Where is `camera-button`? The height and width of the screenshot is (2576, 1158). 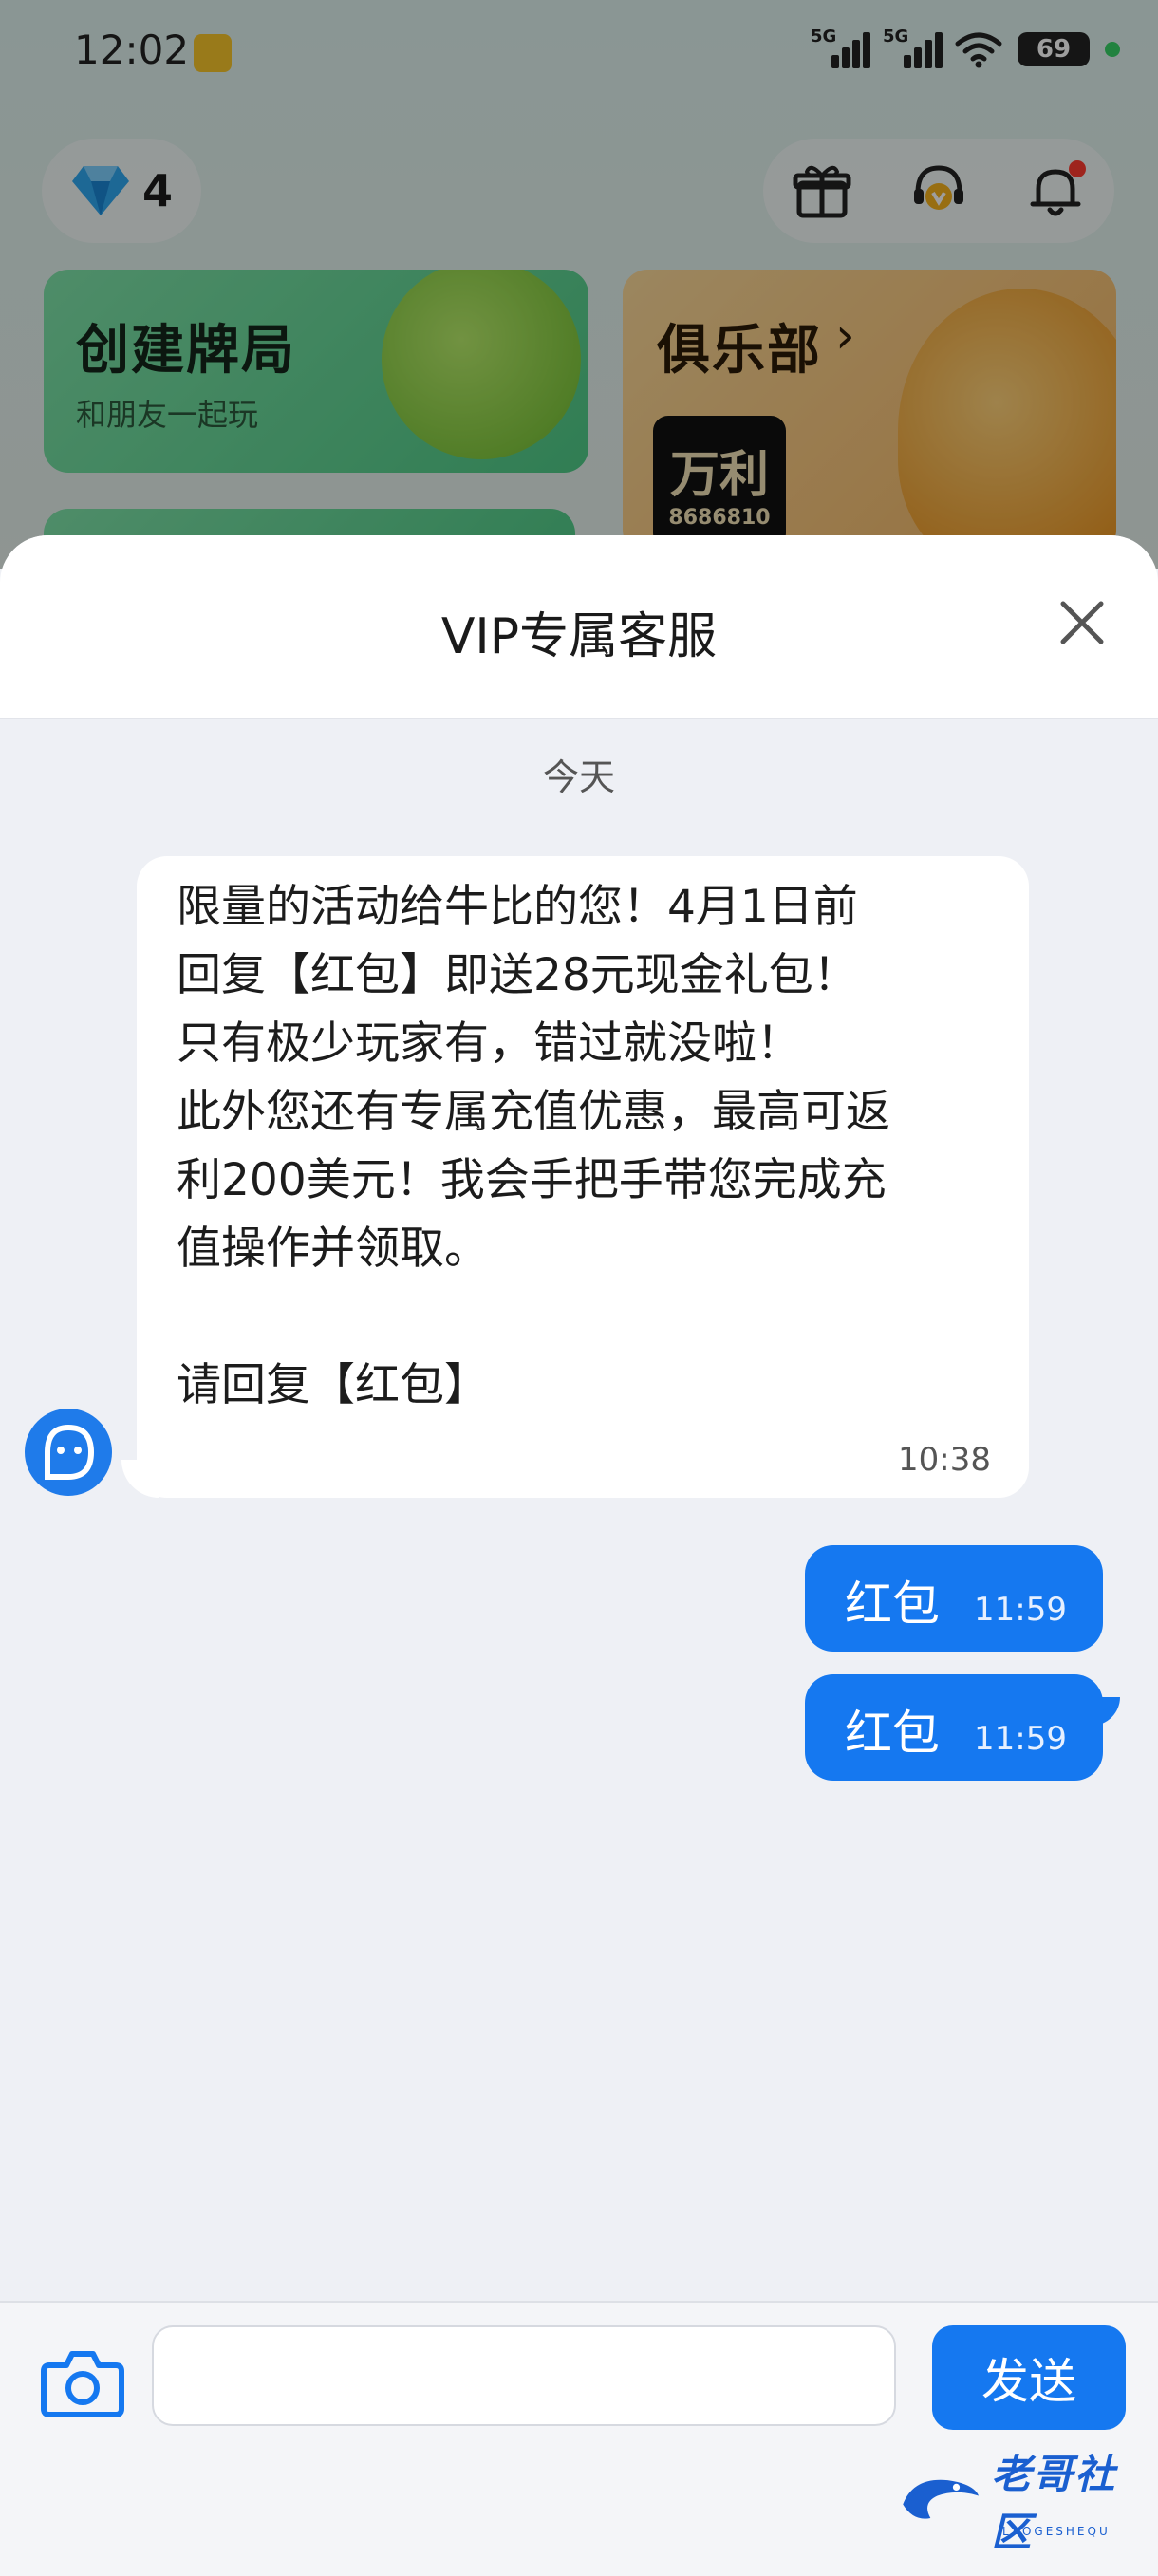
camera-button is located at coordinates (82, 2382).